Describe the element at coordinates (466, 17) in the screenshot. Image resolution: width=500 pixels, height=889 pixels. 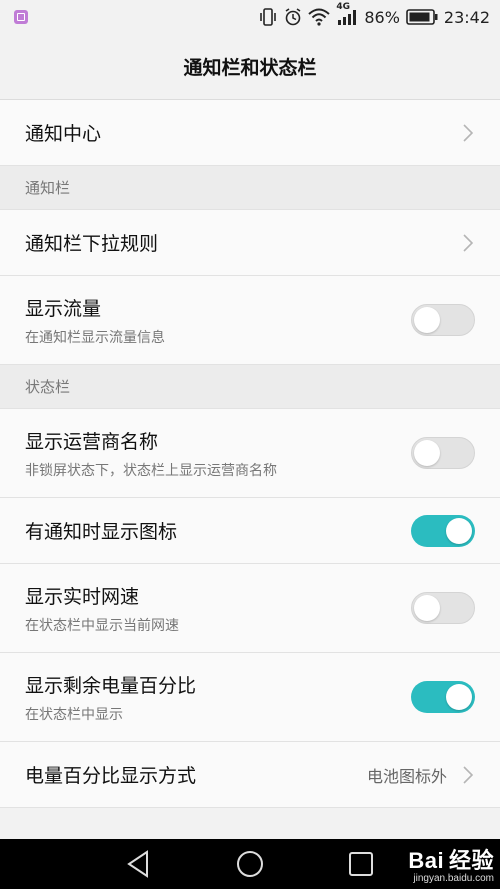
I see `clock: 23:42` at that location.